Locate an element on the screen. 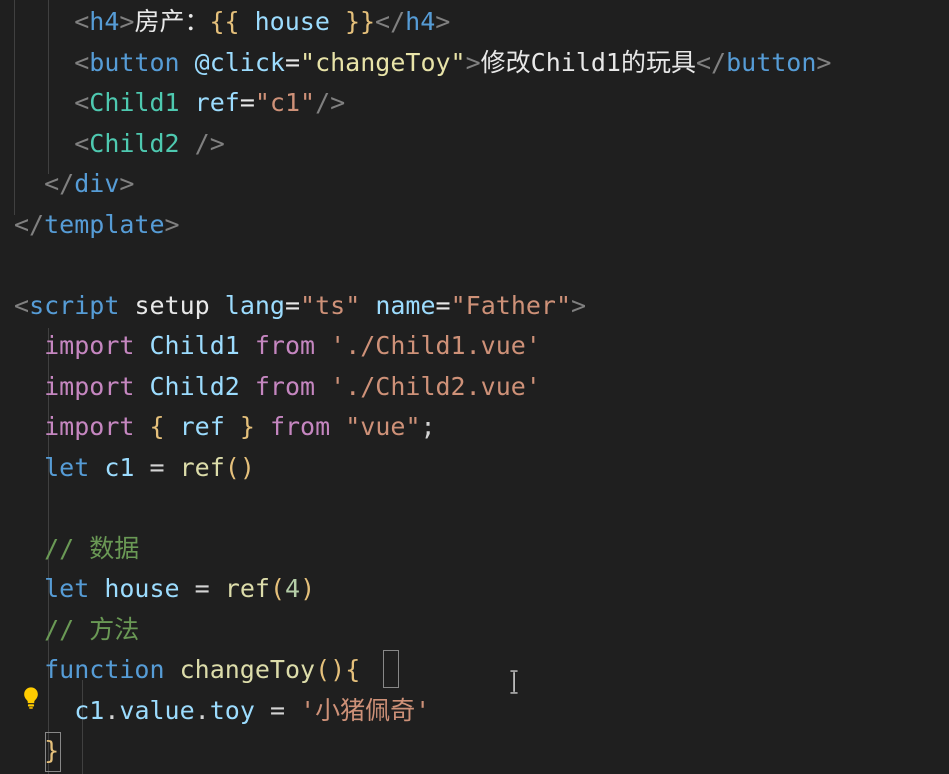 This screenshot has height=774, width=949. line-script-open: <script setup lang="ts" name="Father"> is located at coordinates (300, 306).